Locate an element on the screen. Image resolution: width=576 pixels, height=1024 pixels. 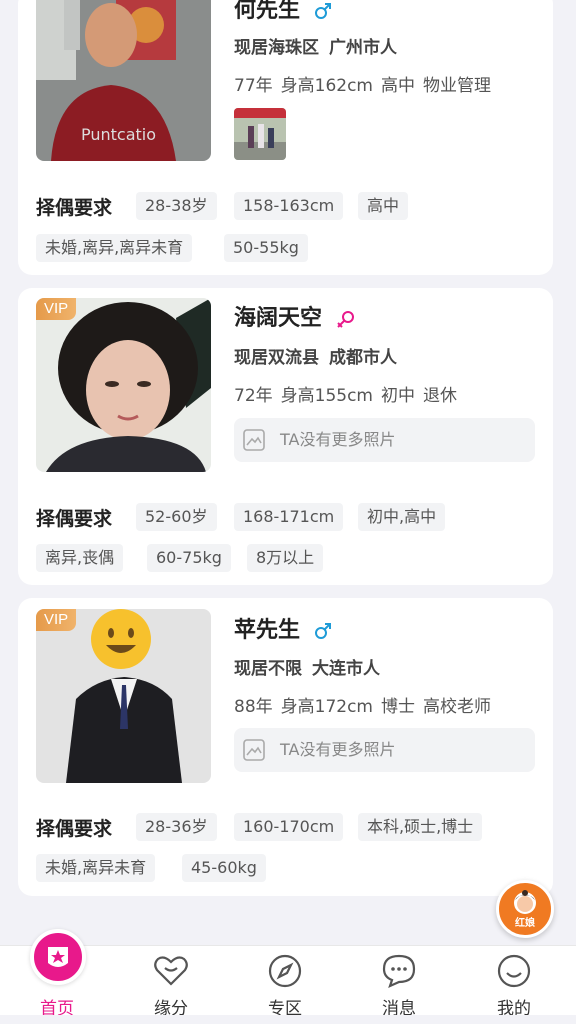
requirement-tag: 50-55kg is located at coordinates (266, 248).